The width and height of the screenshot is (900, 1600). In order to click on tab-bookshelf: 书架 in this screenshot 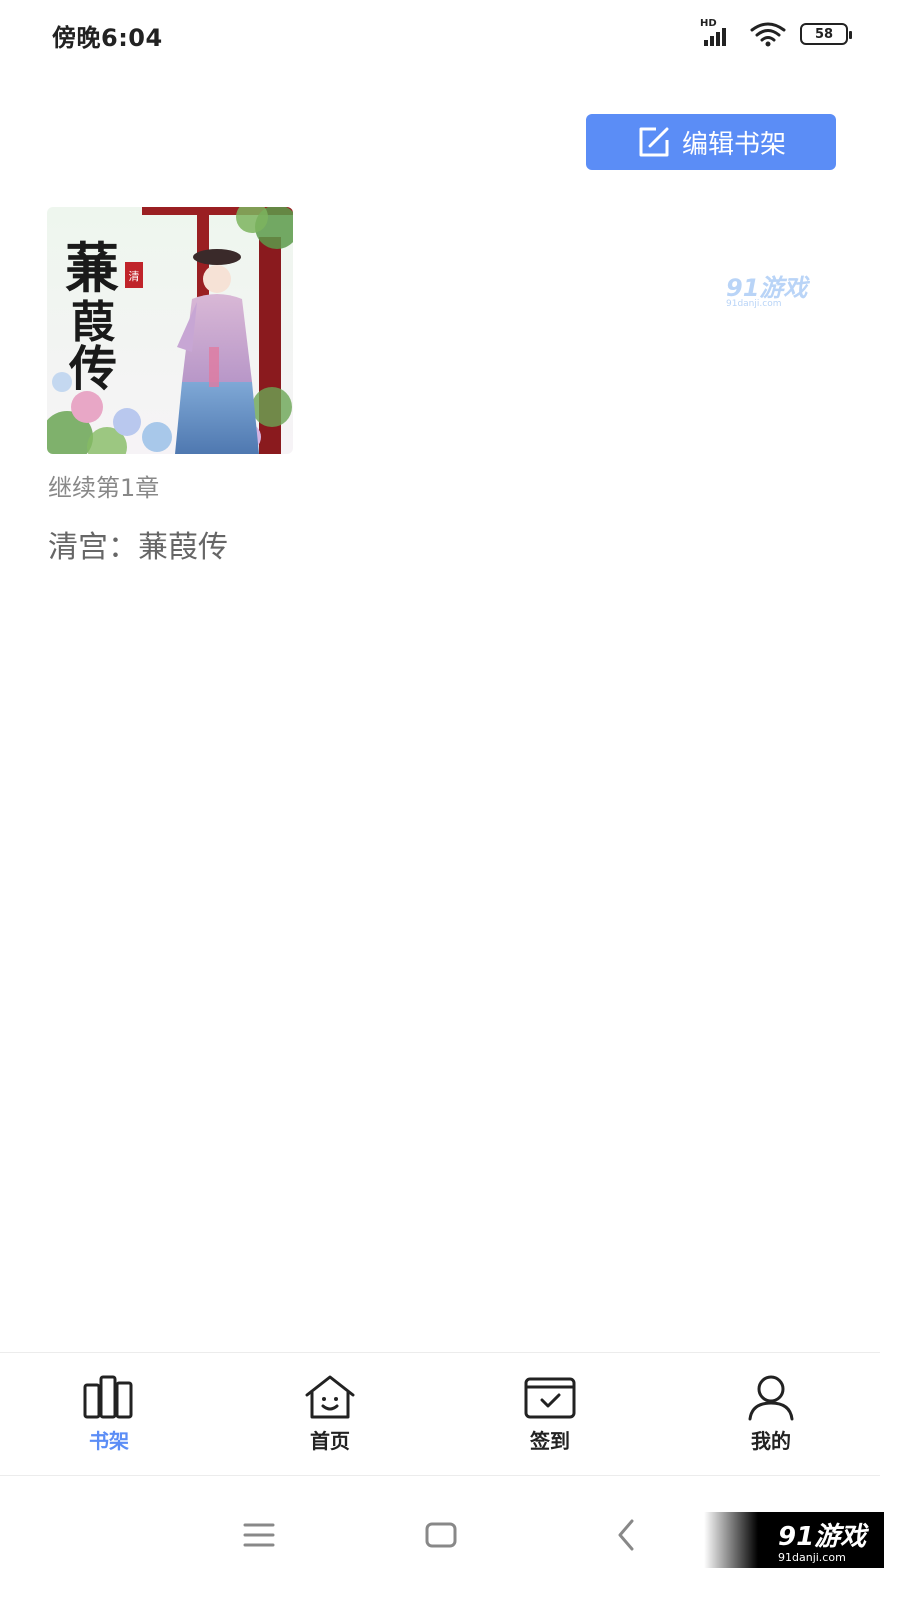, I will do `click(109, 1414)`.